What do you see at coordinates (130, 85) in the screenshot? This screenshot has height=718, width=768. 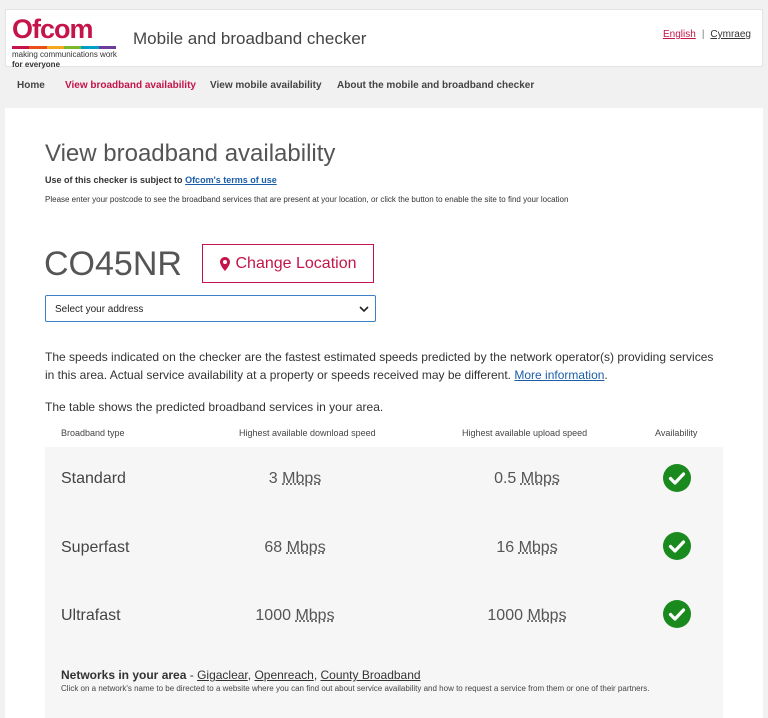 I see `nav-view-broadband: View broadband availability` at bounding box center [130, 85].